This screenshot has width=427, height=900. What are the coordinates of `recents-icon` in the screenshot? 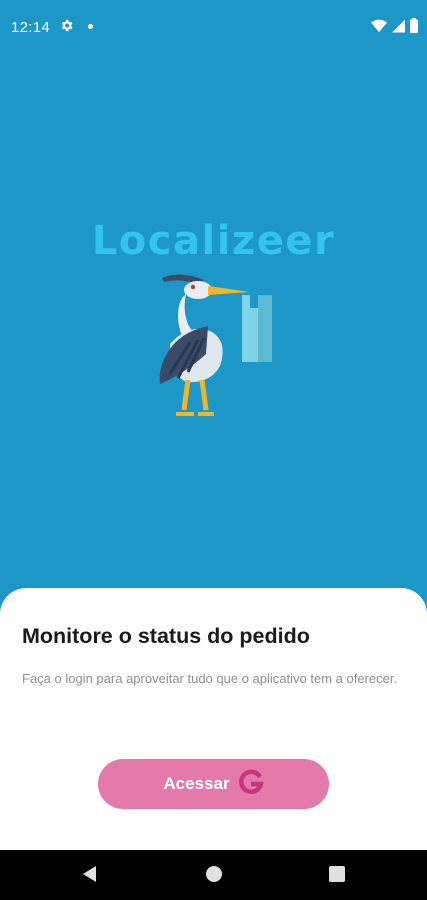 It's located at (337, 874).